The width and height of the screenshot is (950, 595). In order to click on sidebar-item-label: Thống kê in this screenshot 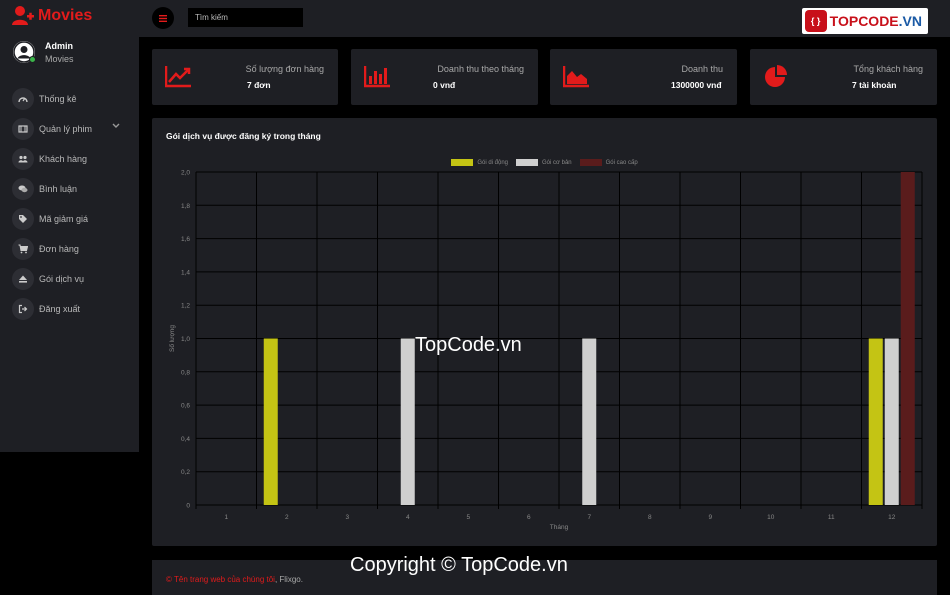, I will do `click(58, 99)`.